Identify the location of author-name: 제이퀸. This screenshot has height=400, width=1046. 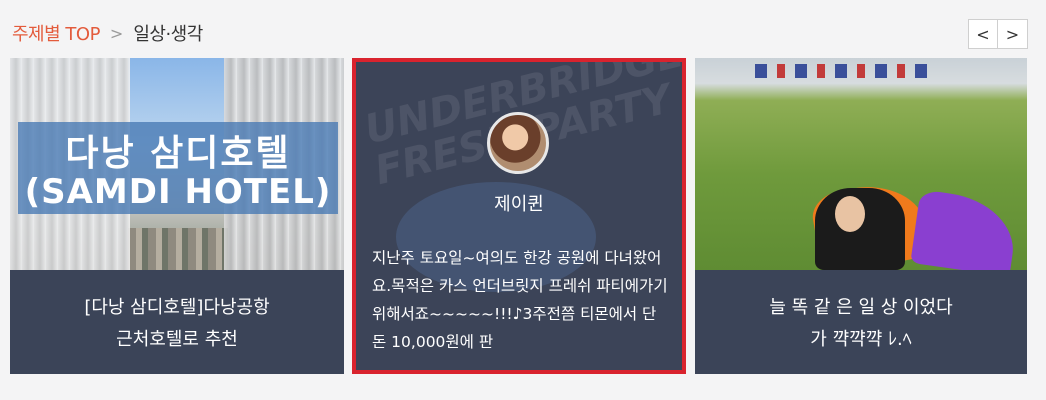
(519, 203).